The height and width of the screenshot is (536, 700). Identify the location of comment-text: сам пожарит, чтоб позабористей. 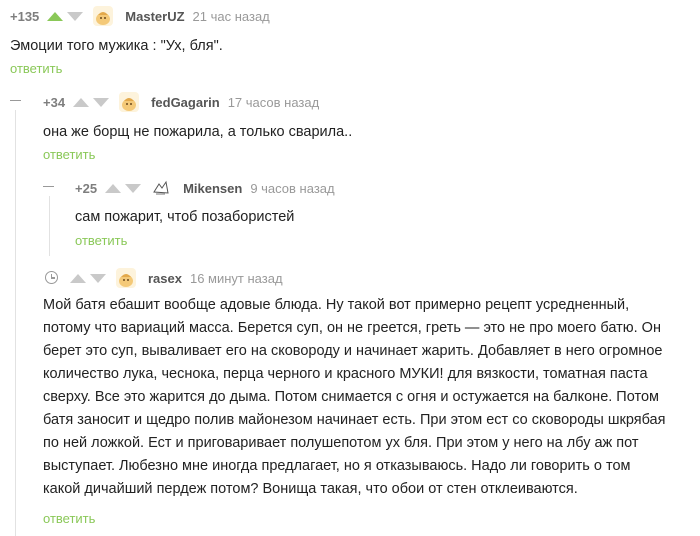
(185, 217).